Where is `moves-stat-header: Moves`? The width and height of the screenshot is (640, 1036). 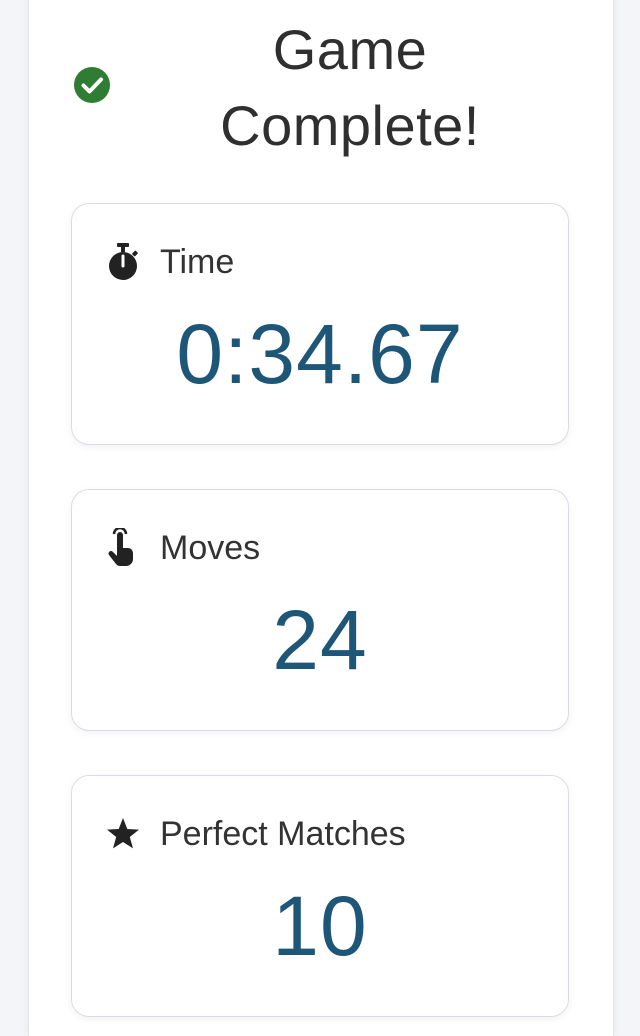
moves-stat-header: Moves is located at coordinates (183, 548).